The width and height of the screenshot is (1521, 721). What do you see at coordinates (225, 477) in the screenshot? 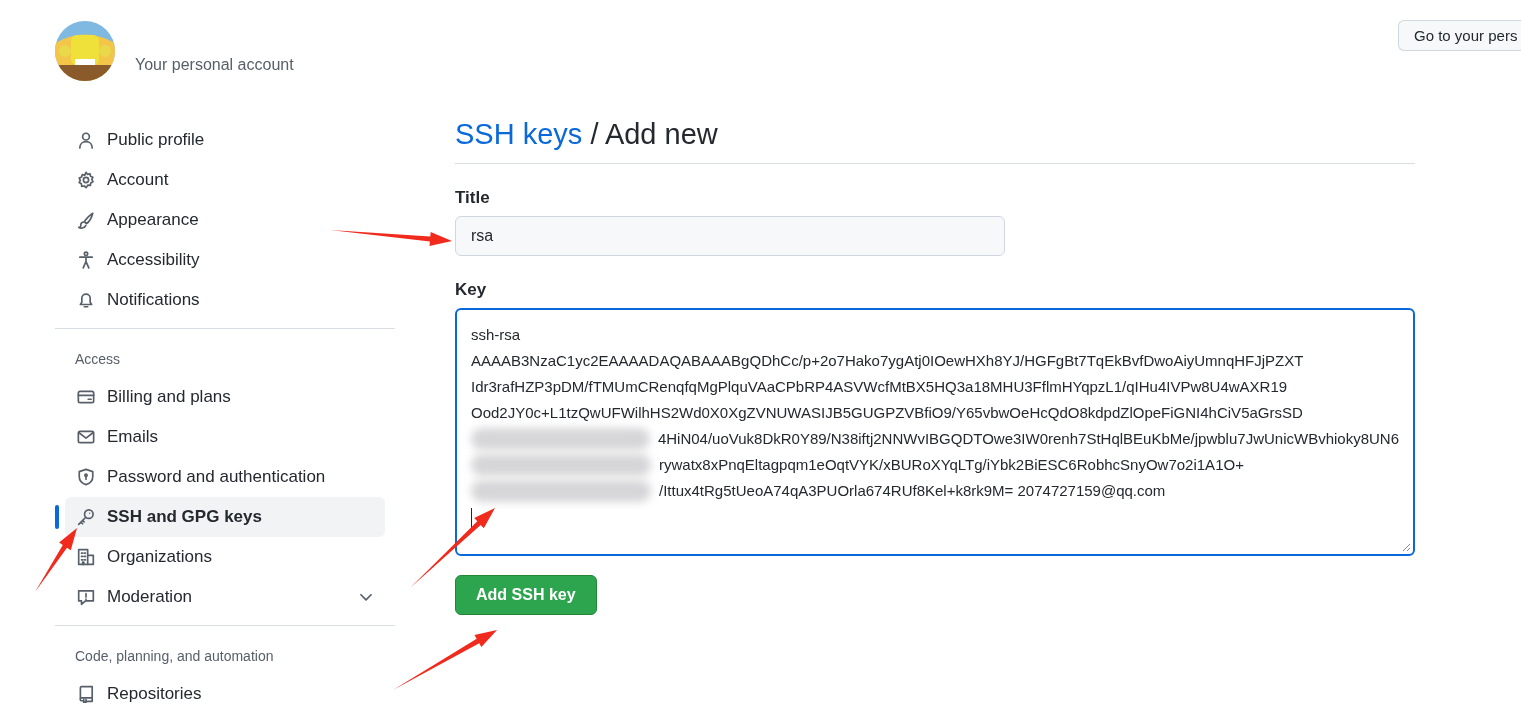
I see `sidebar-item: Password and authentication` at bounding box center [225, 477].